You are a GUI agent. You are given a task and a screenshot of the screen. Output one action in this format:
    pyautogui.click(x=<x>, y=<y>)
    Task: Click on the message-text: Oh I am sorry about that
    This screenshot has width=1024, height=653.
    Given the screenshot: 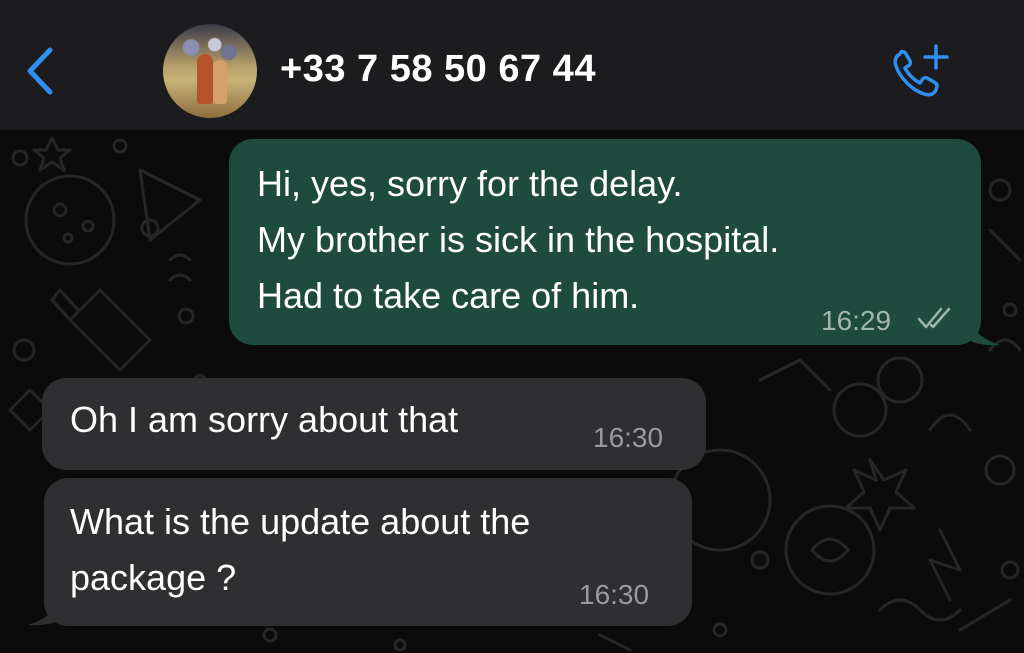 What is the action you would take?
    pyautogui.click(x=264, y=419)
    